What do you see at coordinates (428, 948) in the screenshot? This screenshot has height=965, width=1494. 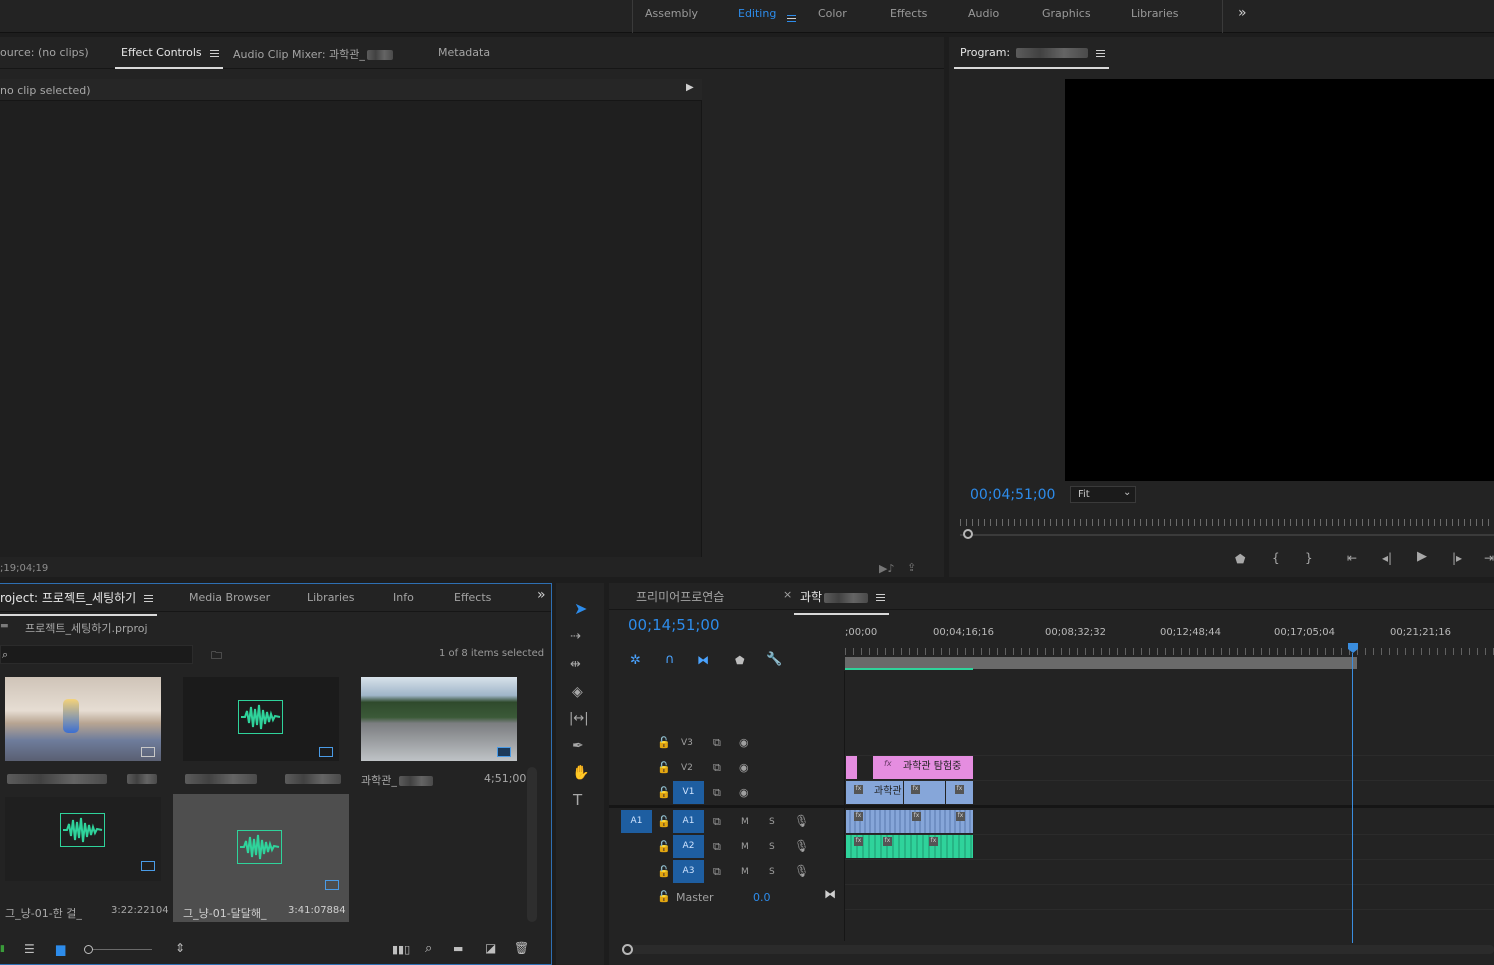 I see `find-icon: ⌕` at bounding box center [428, 948].